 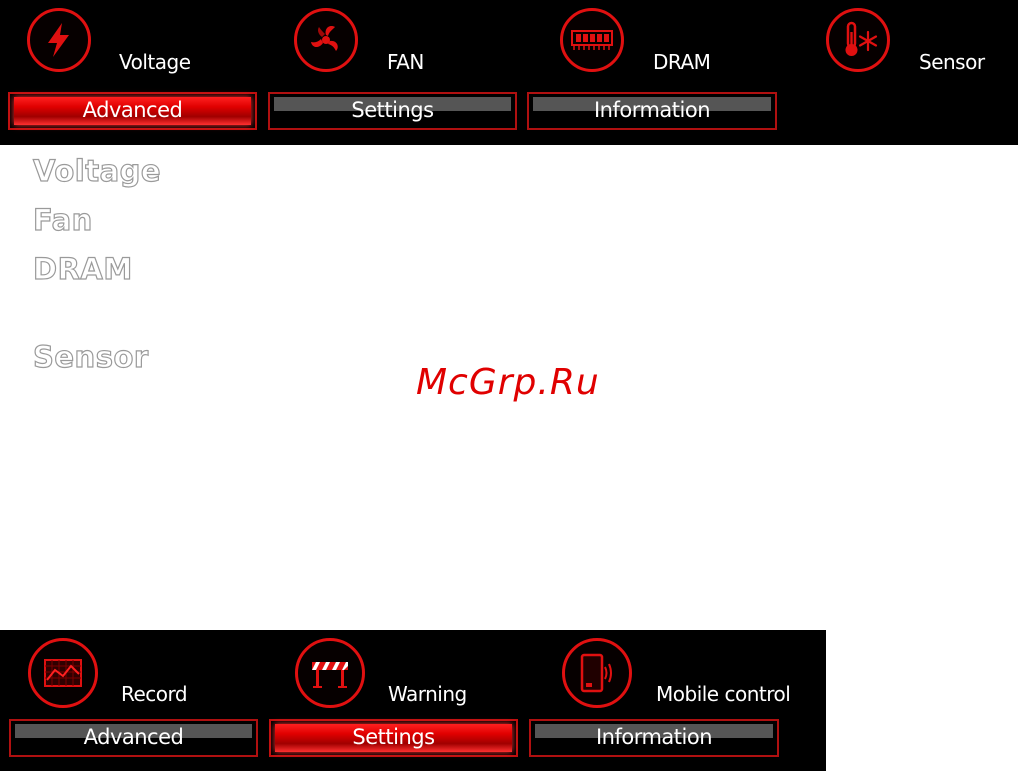 What do you see at coordinates (508, 382) in the screenshot?
I see `watermark-text: McGrp.Ru` at bounding box center [508, 382].